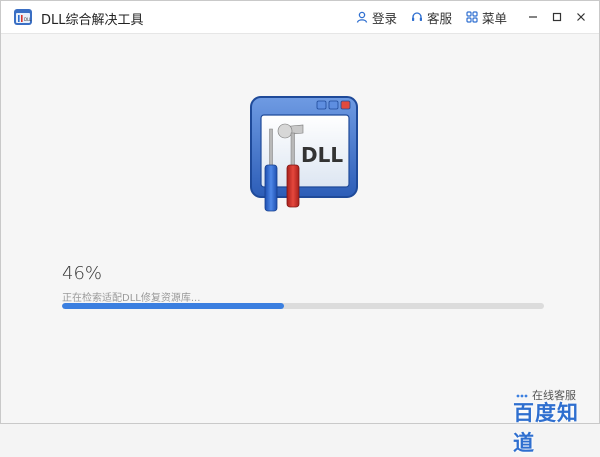  What do you see at coordinates (82, 273) in the screenshot?
I see `progress-percentage: 46%` at bounding box center [82, 273].